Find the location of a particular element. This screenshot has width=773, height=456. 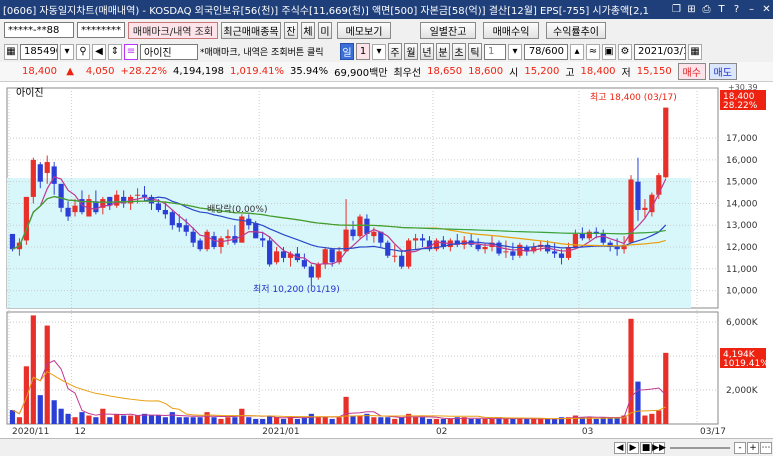

volume-tick-label: 2,000K is located at coordinates (742, 391).